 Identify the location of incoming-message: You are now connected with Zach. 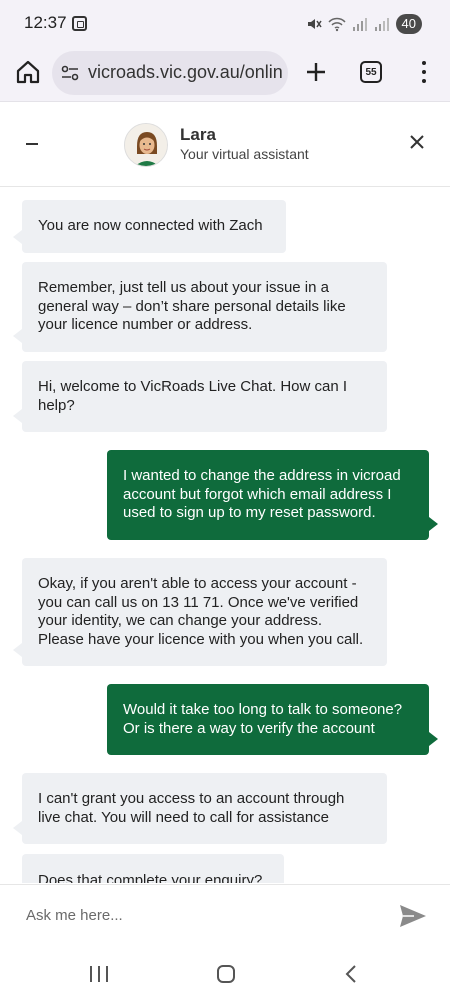
(149, 226).